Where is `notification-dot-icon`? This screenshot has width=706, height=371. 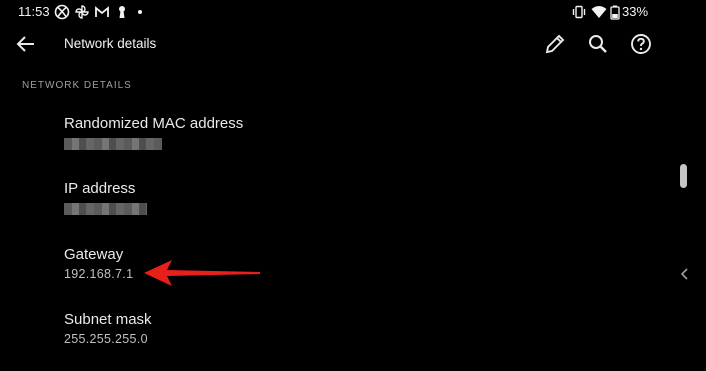 notification-dot-icon is located at coordinates (140, 12).